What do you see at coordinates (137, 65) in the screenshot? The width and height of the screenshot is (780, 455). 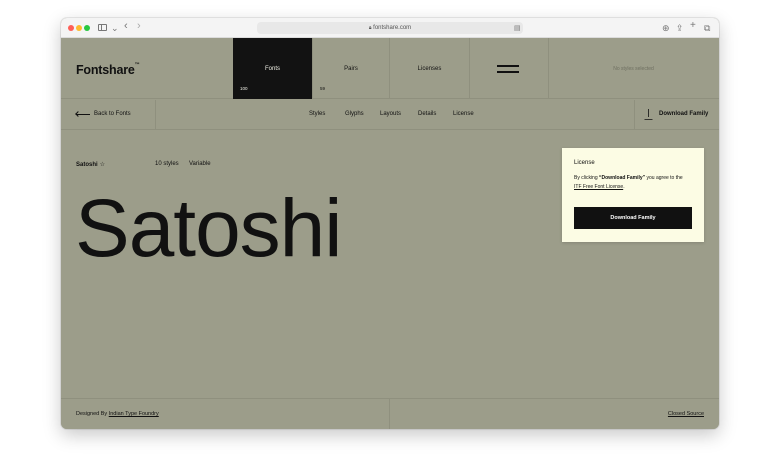 I see `trademark-mark: ™` at bounding box center [137, 65].